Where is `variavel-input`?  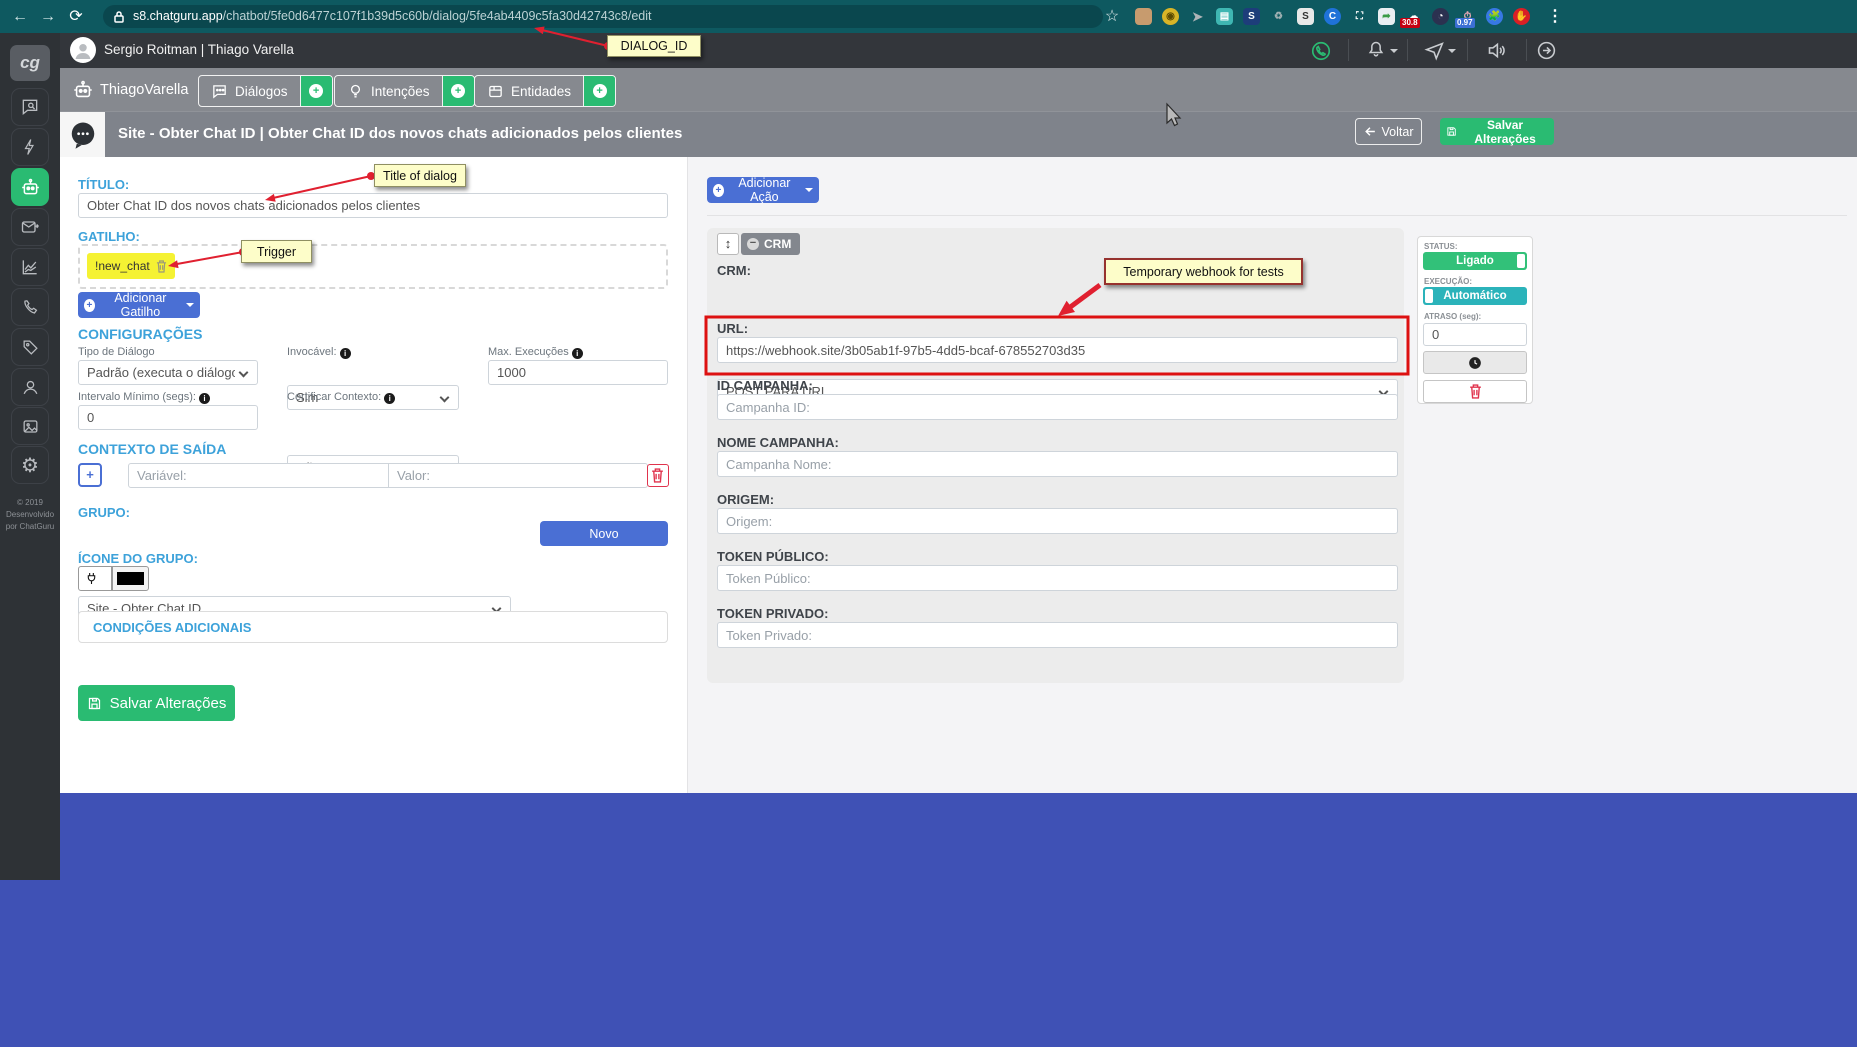 variavel-input is located at coordinates (258, 475).